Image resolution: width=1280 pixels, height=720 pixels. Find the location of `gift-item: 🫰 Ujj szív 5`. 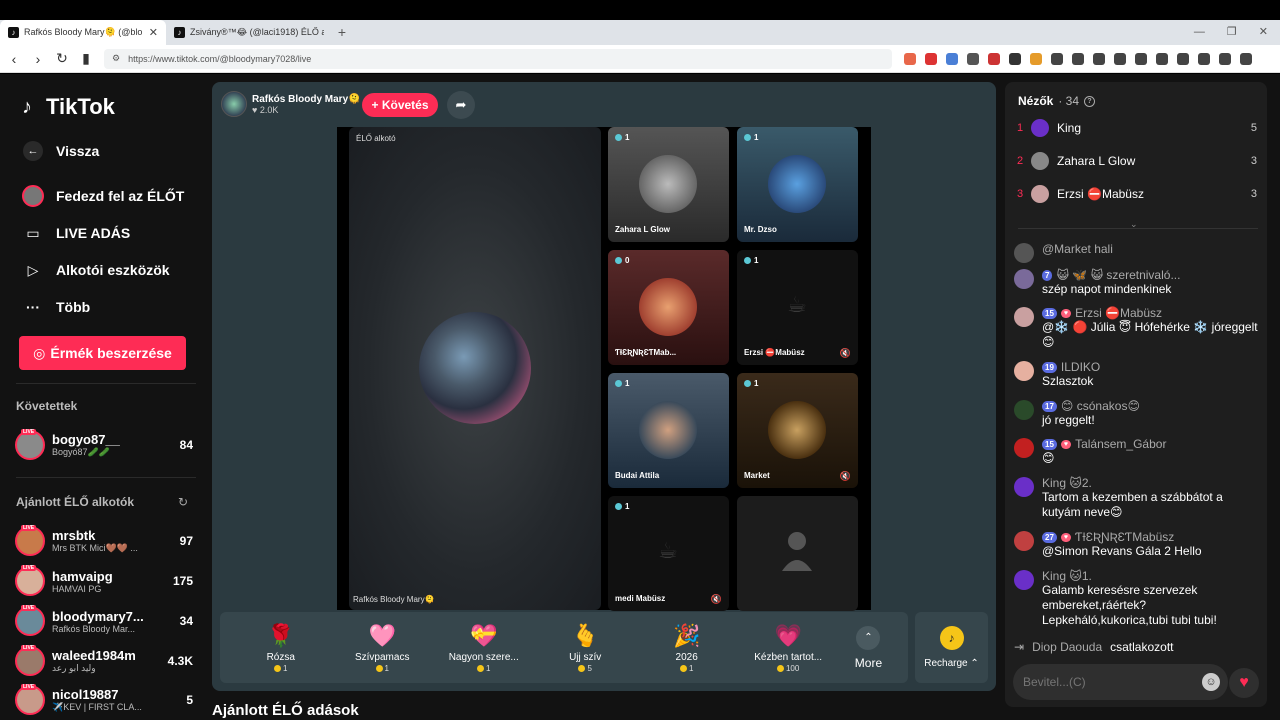

gift-item: 🫰 Ujj szív 5 is located at coordinates (584, 648).